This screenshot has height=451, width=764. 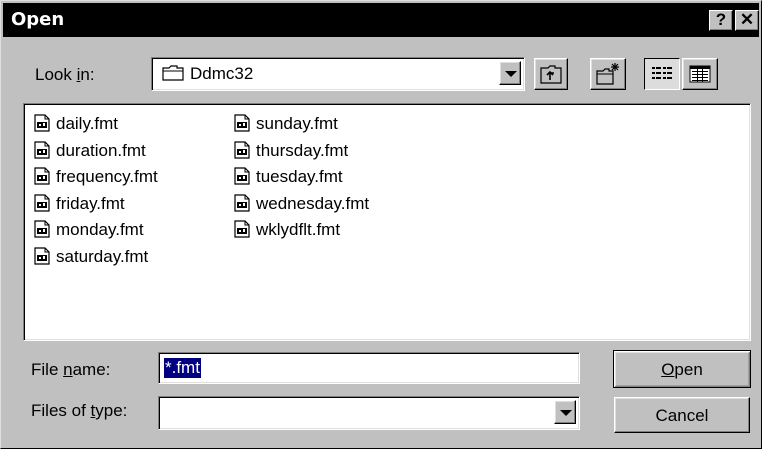 I want to click on look-in-dropdown: Ddmc32, so click(x=338, y=74).